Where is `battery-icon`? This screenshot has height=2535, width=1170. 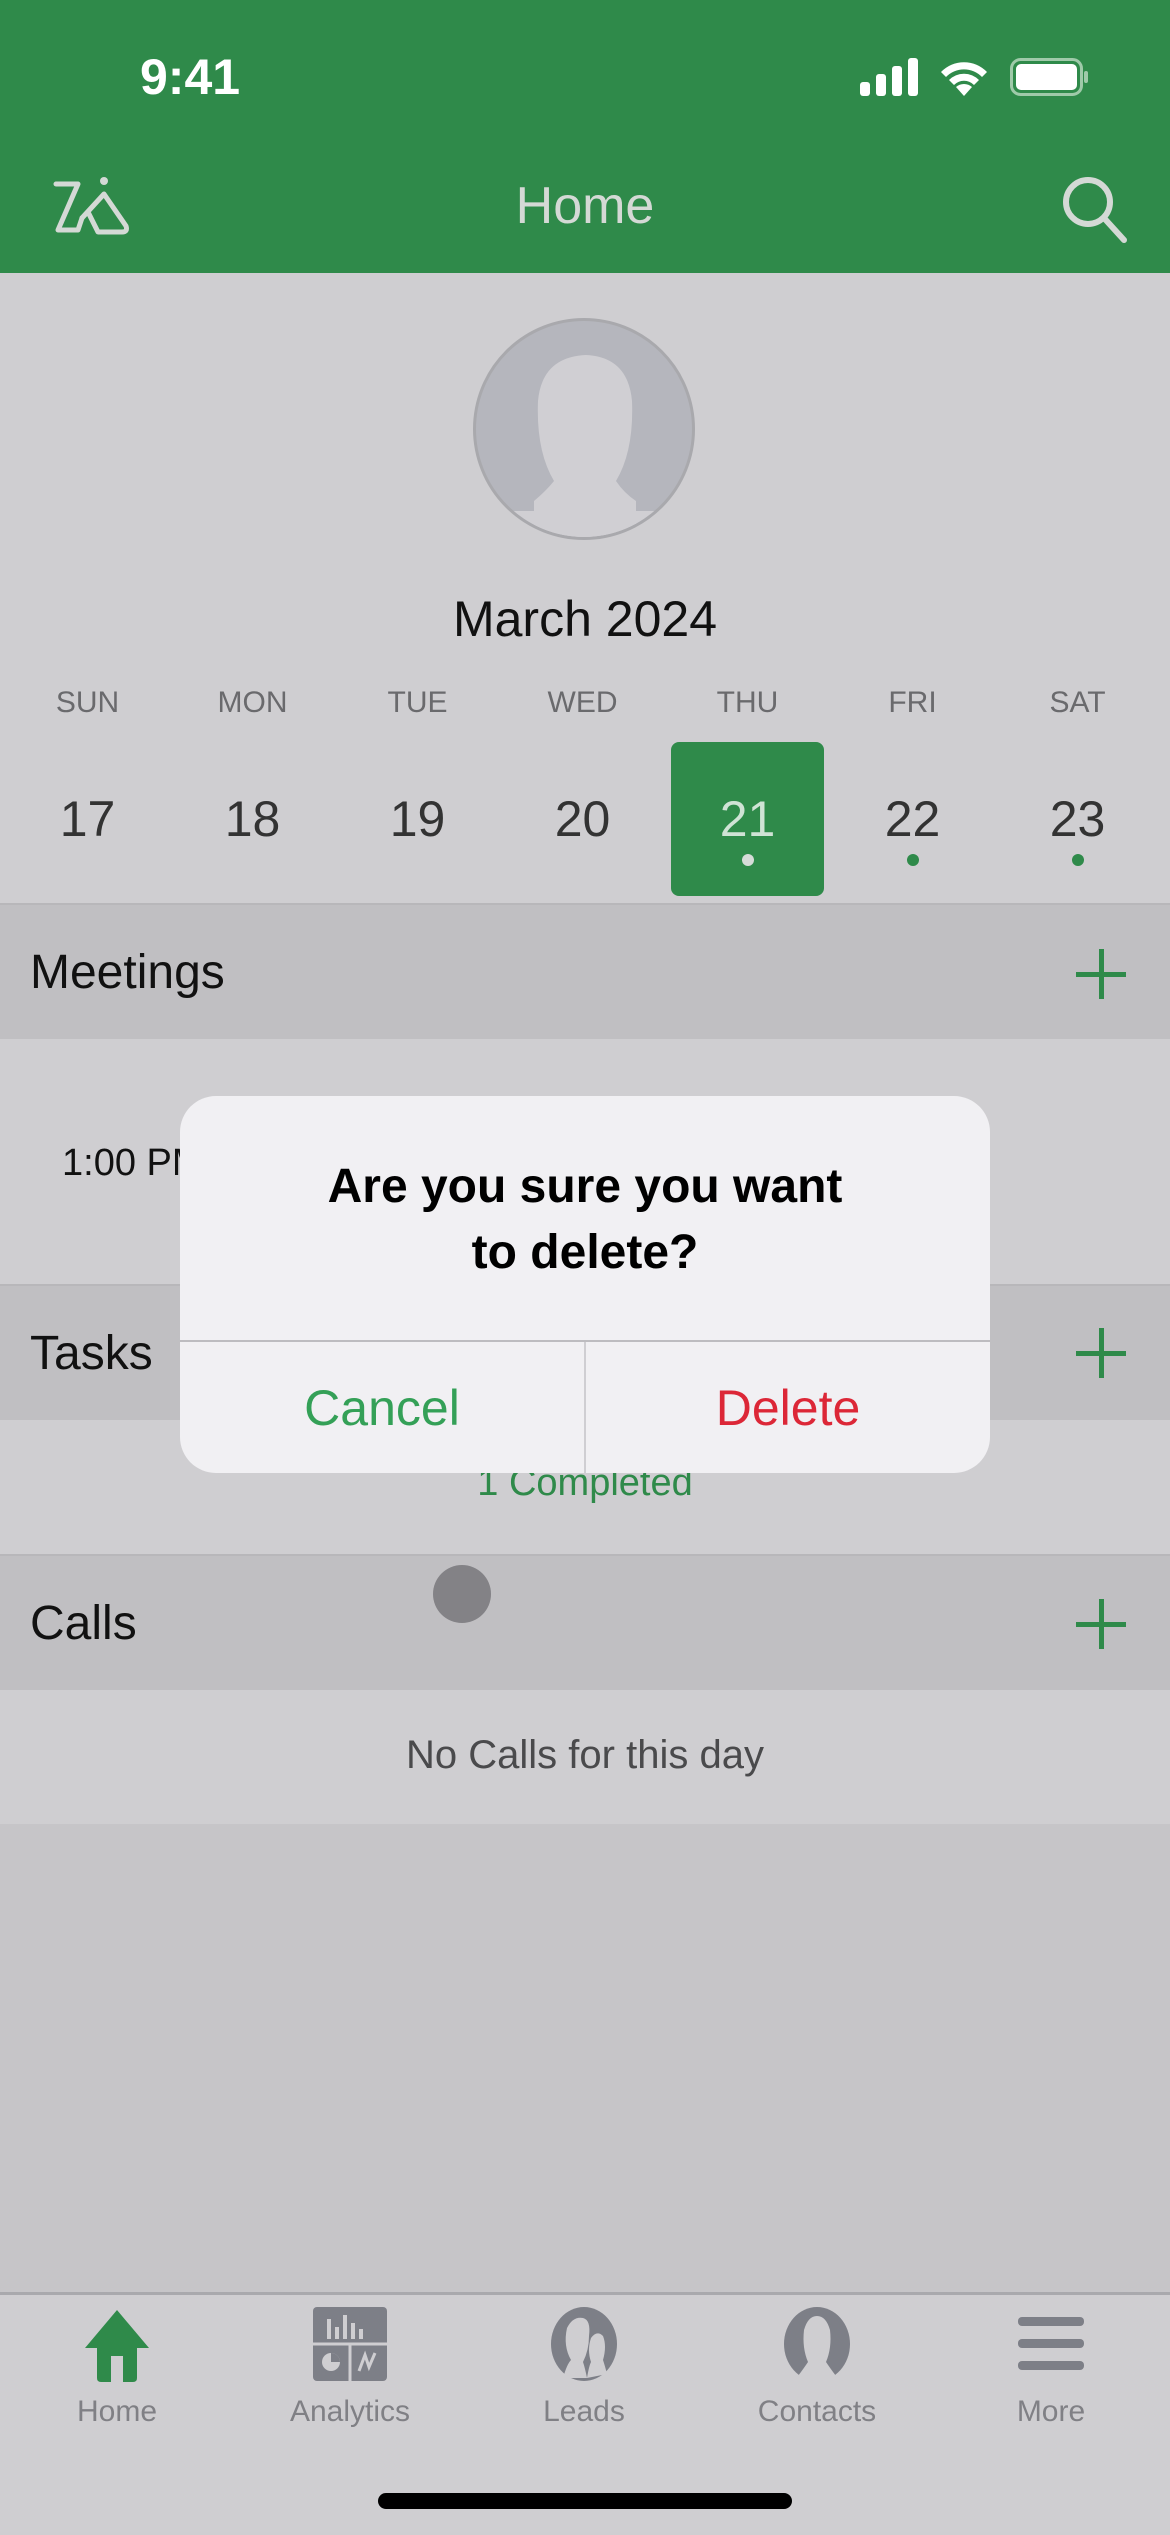
battery-icon is located at coordinates (1049, 77).